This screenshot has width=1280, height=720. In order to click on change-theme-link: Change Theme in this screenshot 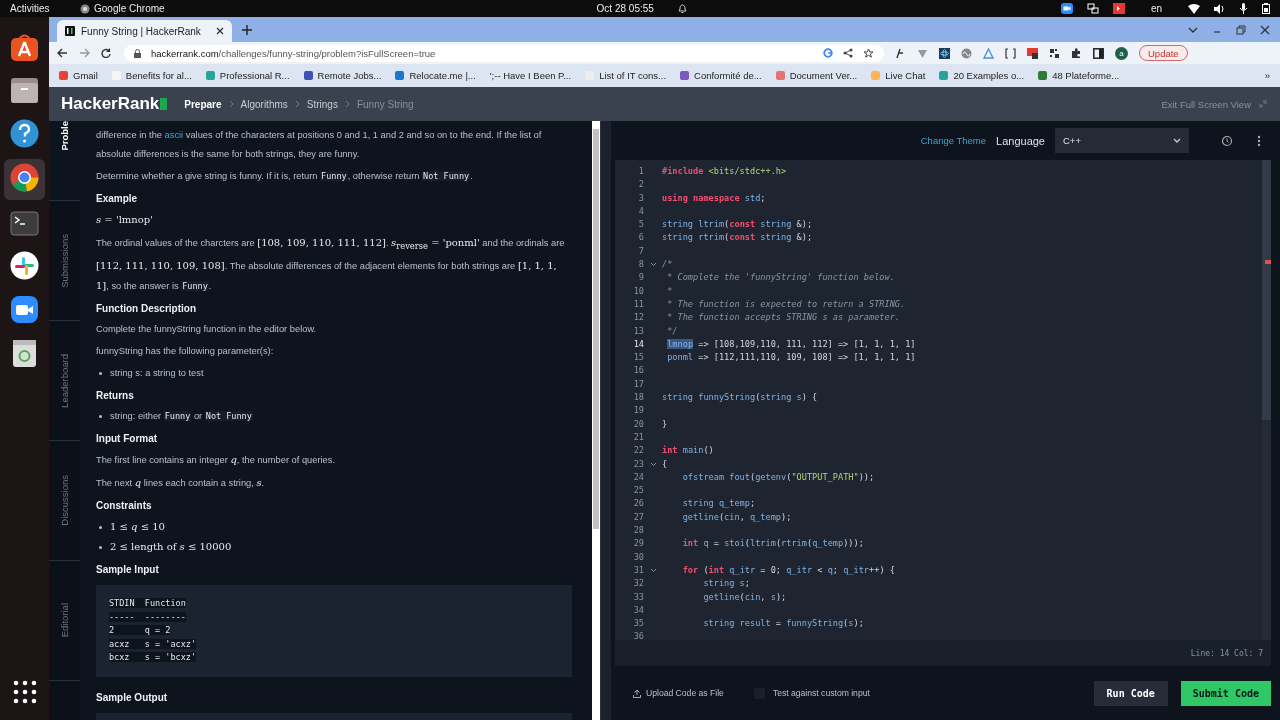, I will do `click(953, 140)`.